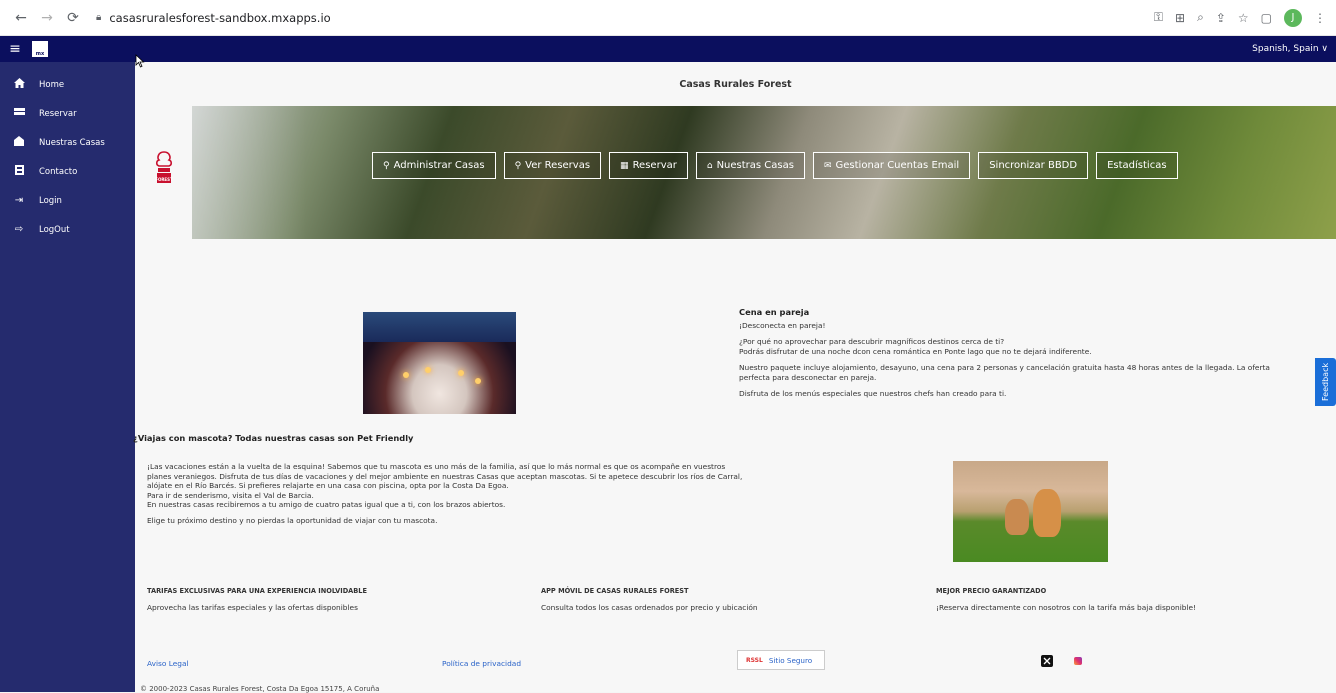 The width and height of the screenshot is (1336, 693). What do you see at coordinates (19, 171) in the screenshot?
I see `contact-card-icon` at bounding box center [19, 171].